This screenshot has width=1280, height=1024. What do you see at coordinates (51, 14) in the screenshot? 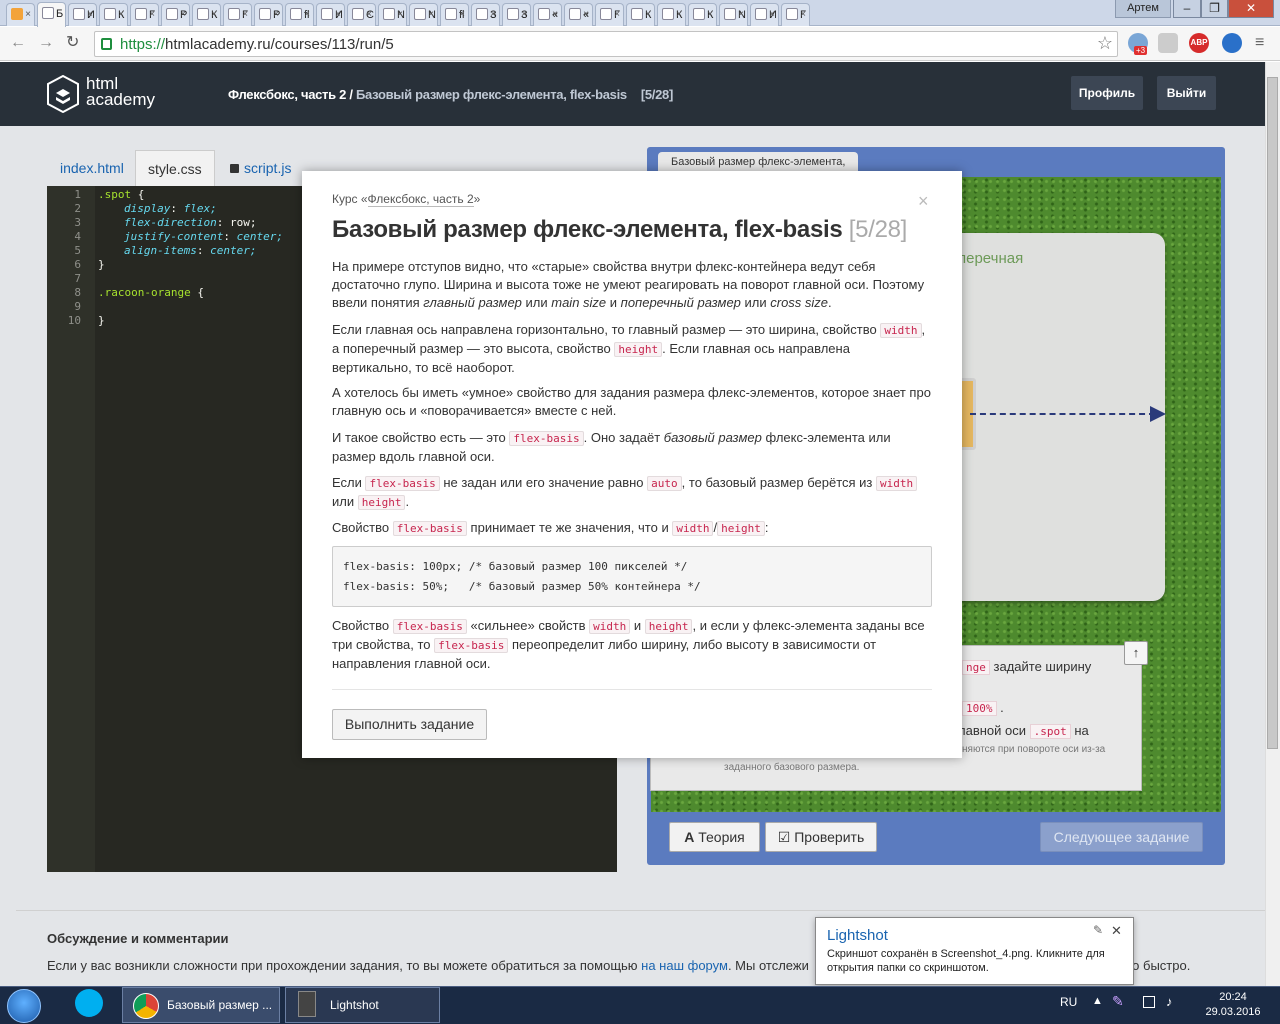
I see `browser-tab: Б` at bounding box center [51, 14].